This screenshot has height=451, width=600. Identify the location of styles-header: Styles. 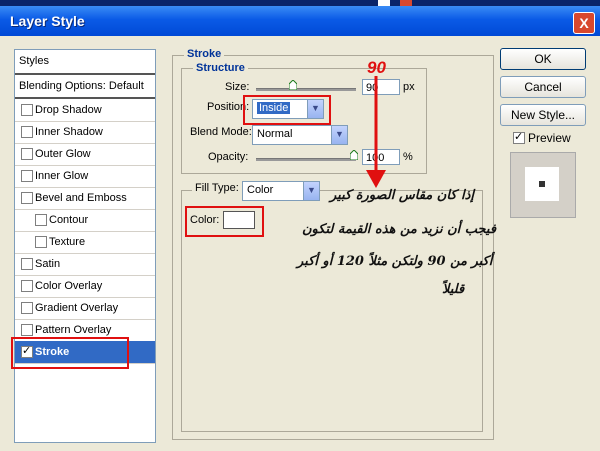
(85, 62).